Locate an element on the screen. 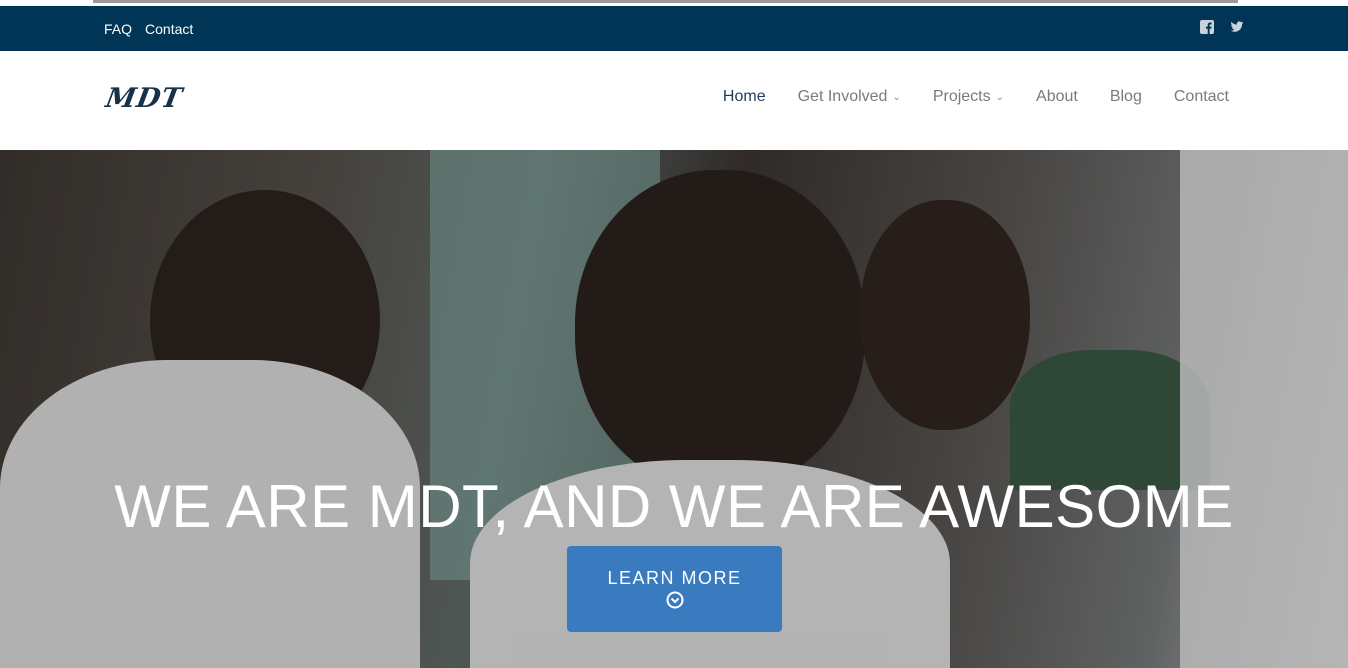 This screenshot has width=1348, height=668. nav-item-label: Projects is located at coordinates (961, 96).